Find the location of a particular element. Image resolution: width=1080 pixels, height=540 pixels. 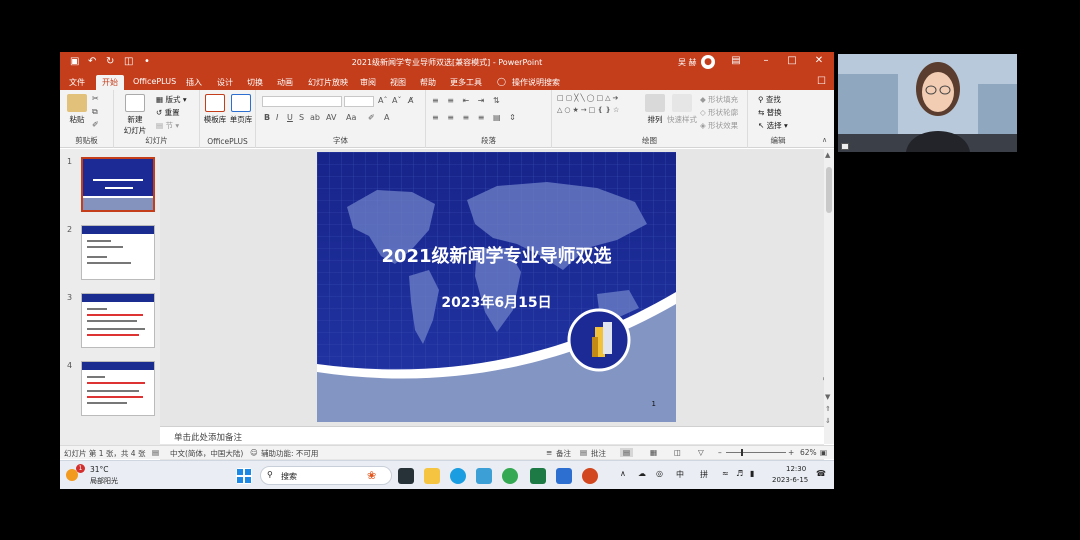

increase-font-icon: Aˆ is located at coordinates (382, 100).